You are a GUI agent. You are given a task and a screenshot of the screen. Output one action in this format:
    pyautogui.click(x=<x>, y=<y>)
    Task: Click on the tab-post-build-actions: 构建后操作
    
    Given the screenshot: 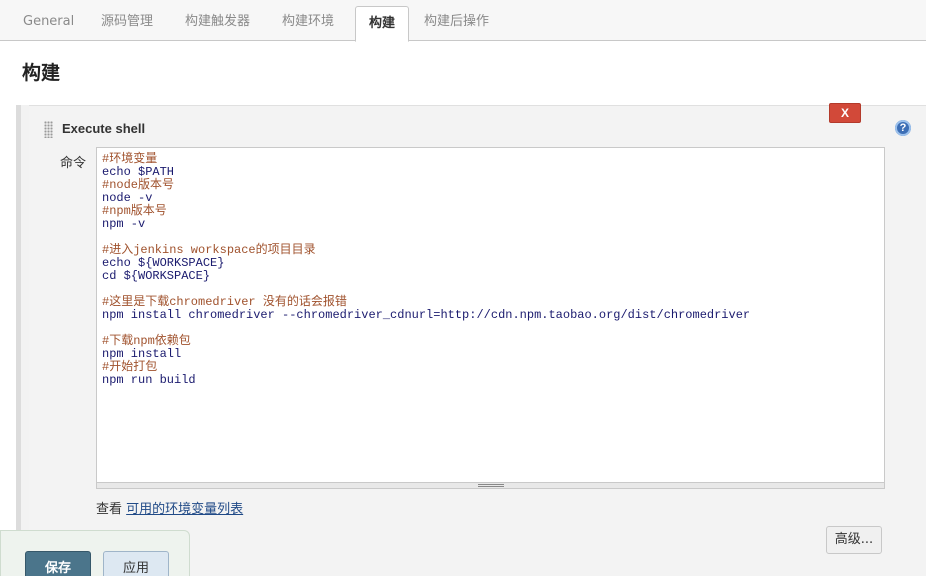 What is the action you would take?
    pyautogui.click(x=456, y=23)
    